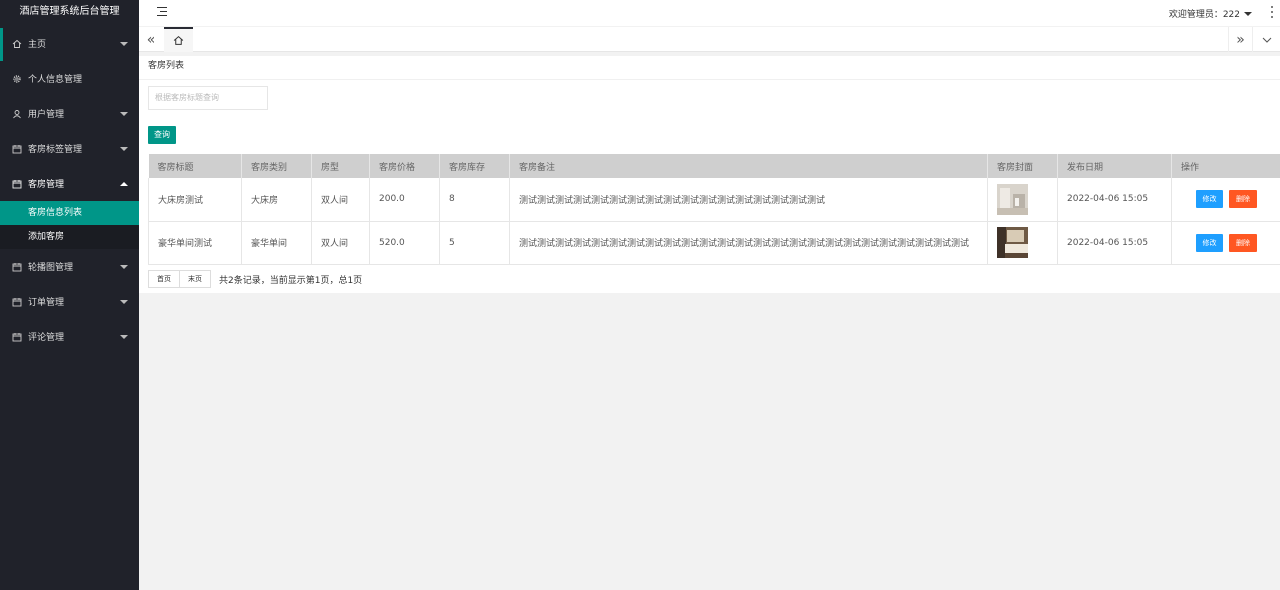 Image resolution: width=1280 pixels, height=590 pixels. Describe the element at coordinates (404, 166) in the screenshot. I see `column-header: 客房价格` at that location.